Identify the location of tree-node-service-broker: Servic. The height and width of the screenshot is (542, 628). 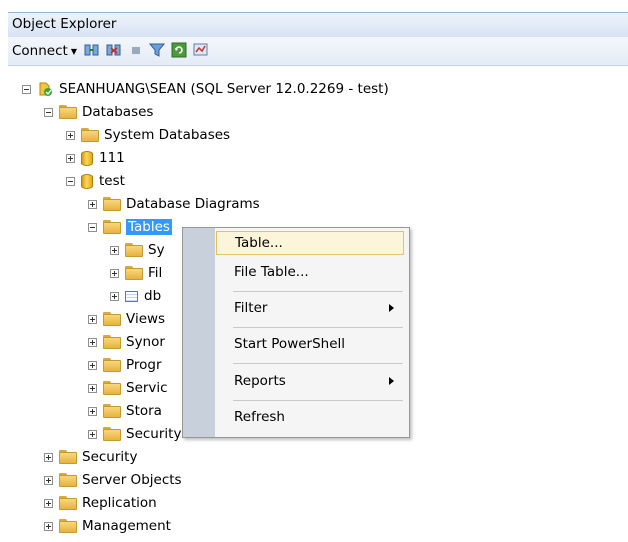
(128, 388).